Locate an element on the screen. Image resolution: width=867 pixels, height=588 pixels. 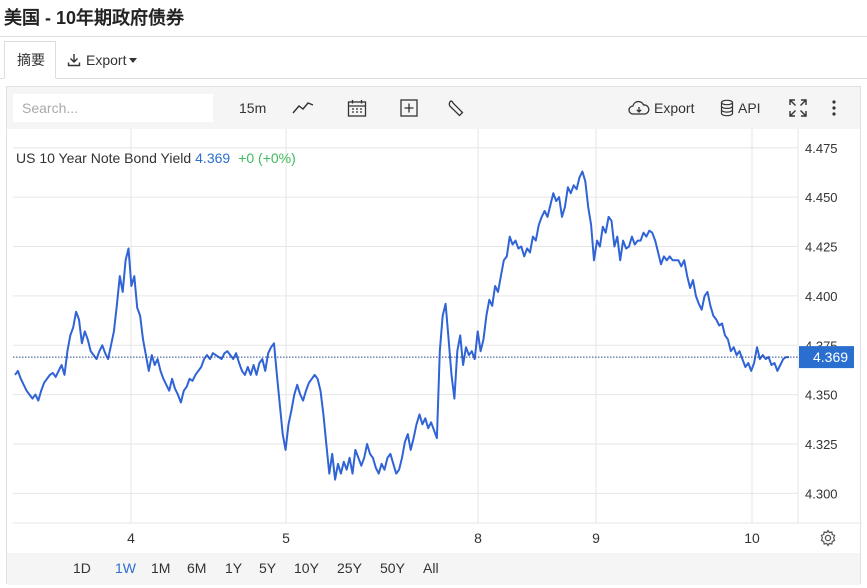
y-tick-label: 4.450 is located at coordinates (821, 197).